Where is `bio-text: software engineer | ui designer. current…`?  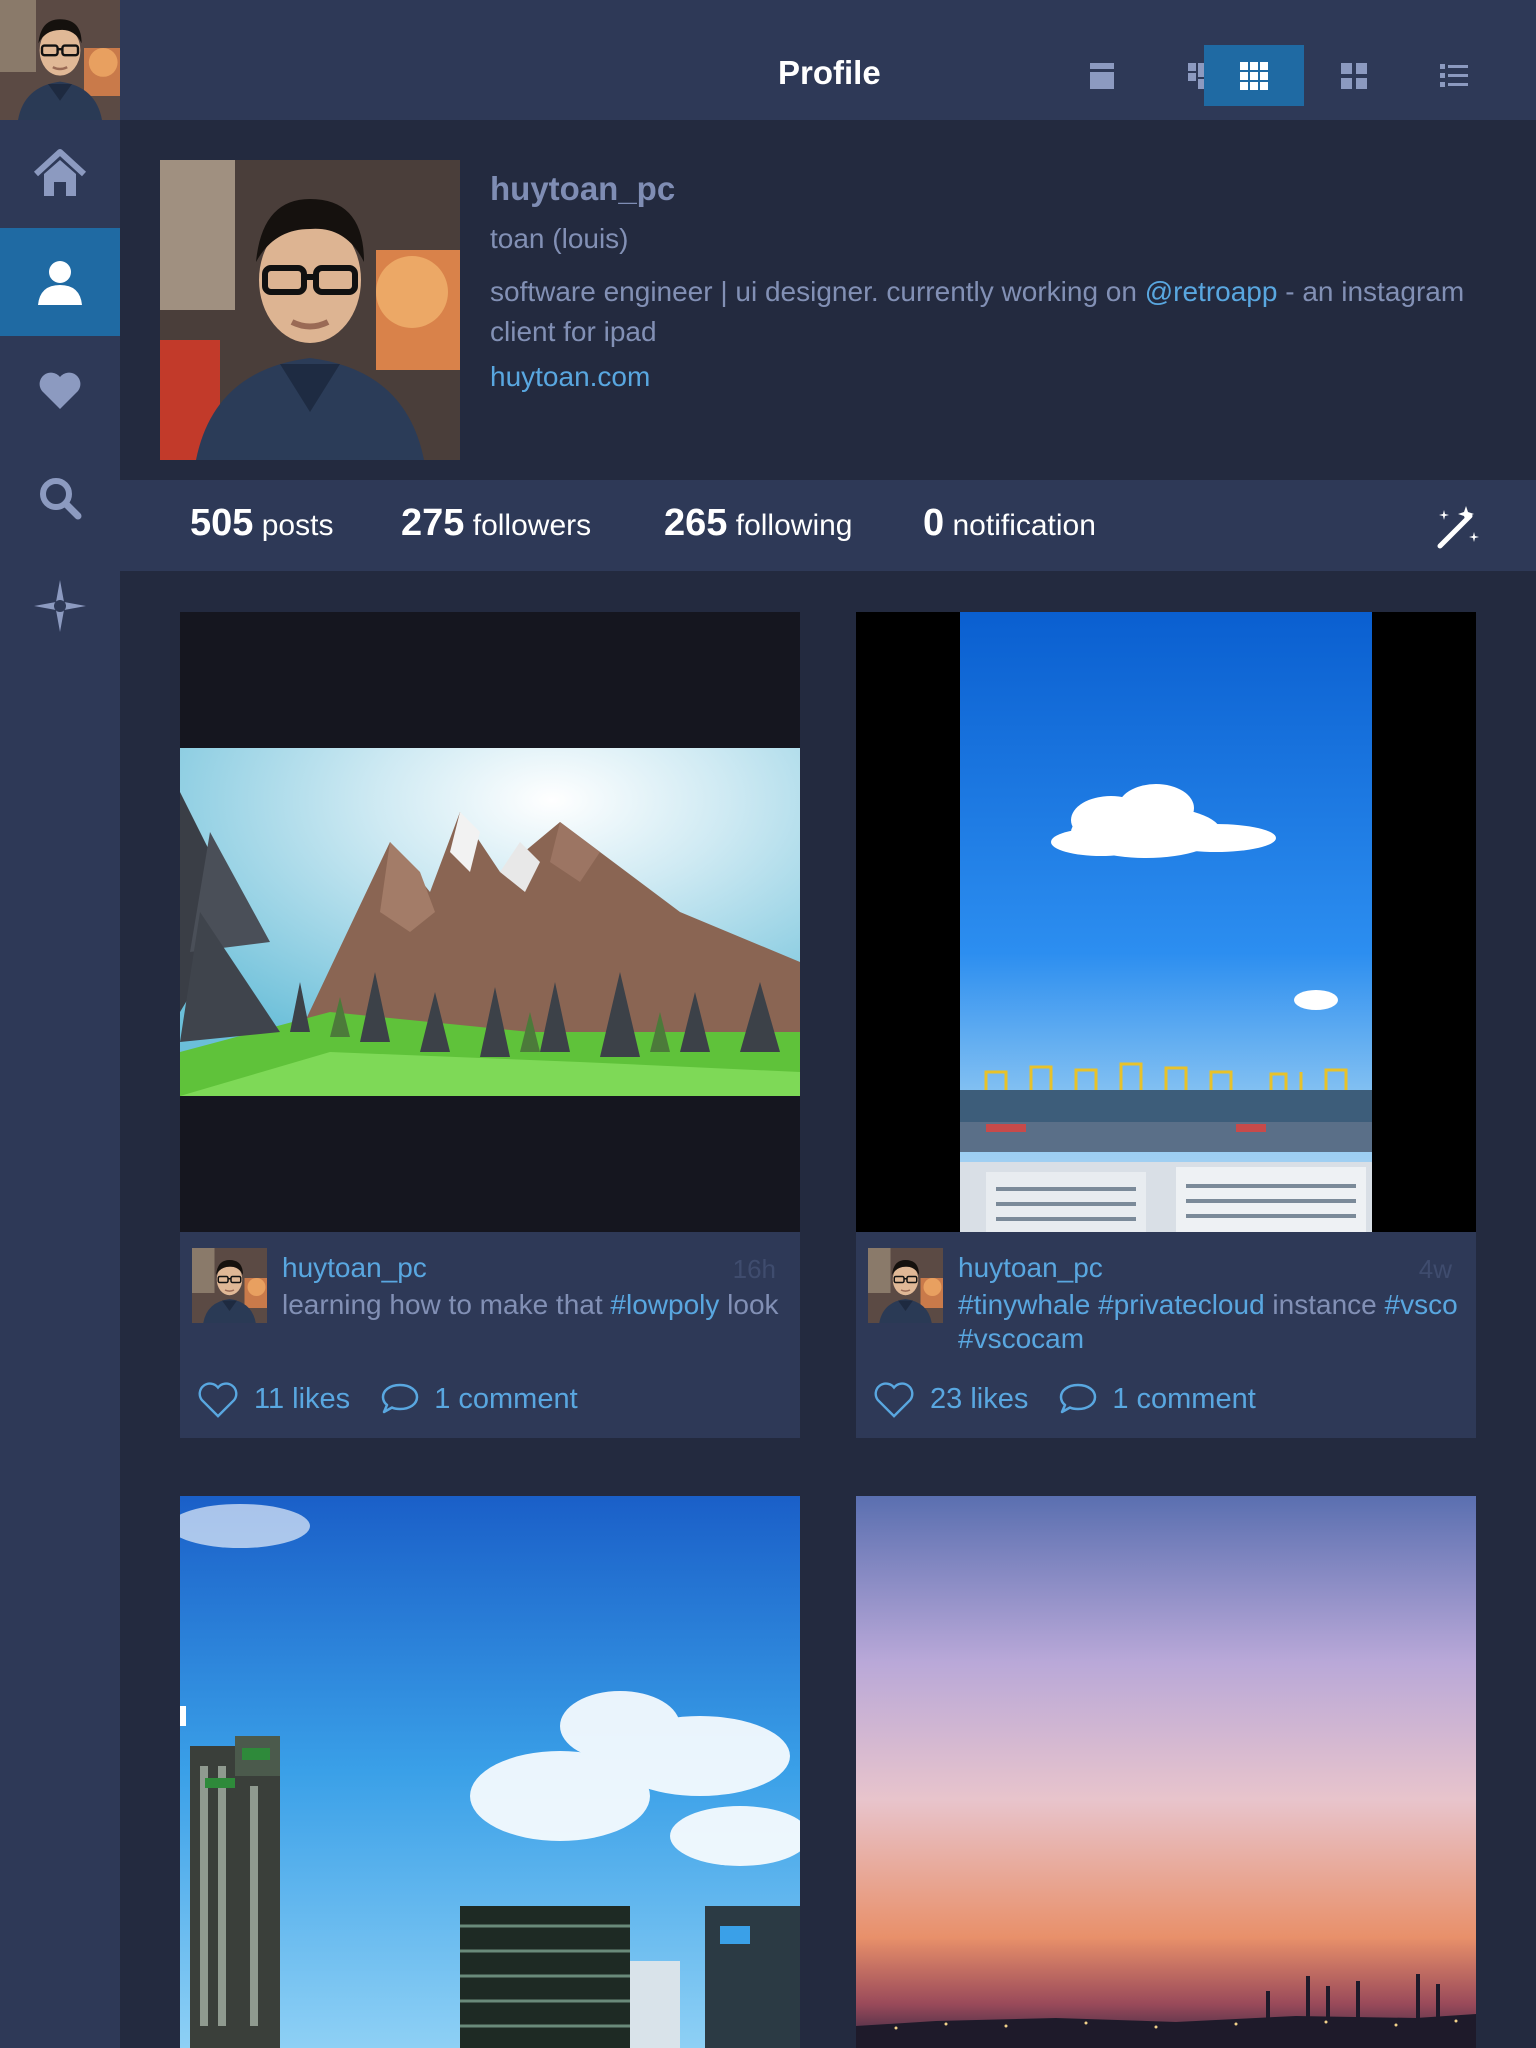
bio-text: software engineer | ui designer. current… is located at coordinates (817, 291).